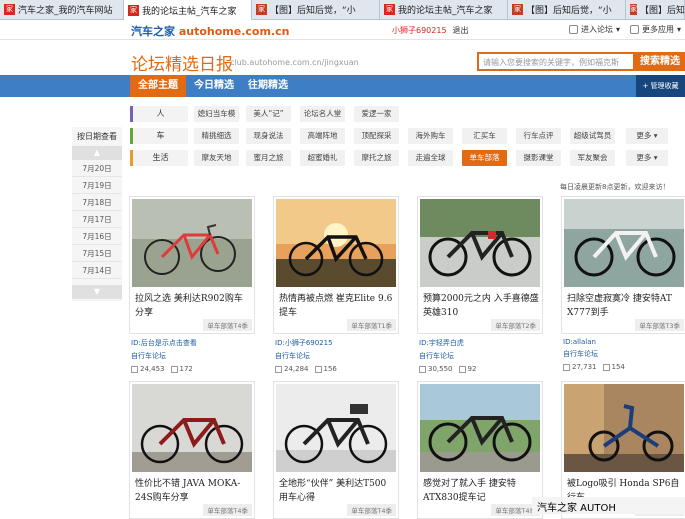  Describe the element at coordinates (481, 306) in the screenshot. I see `post-title: 预算2000元之内 入手喜德盛英雄310` at that location.